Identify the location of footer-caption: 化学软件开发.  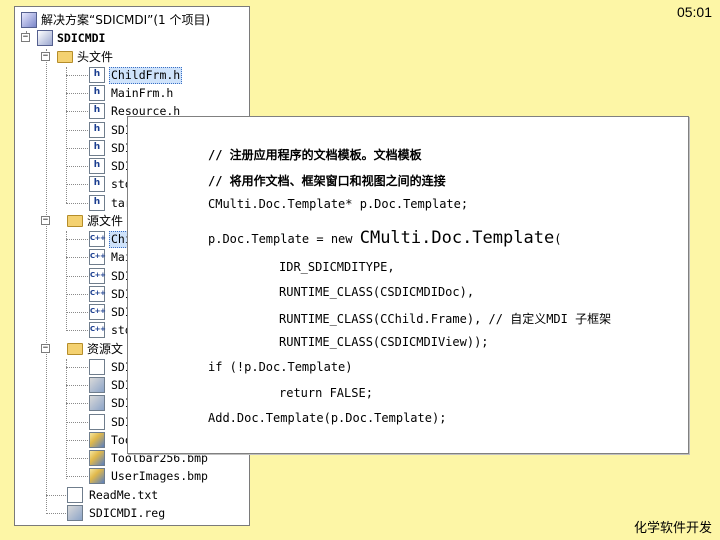
(672, 528).